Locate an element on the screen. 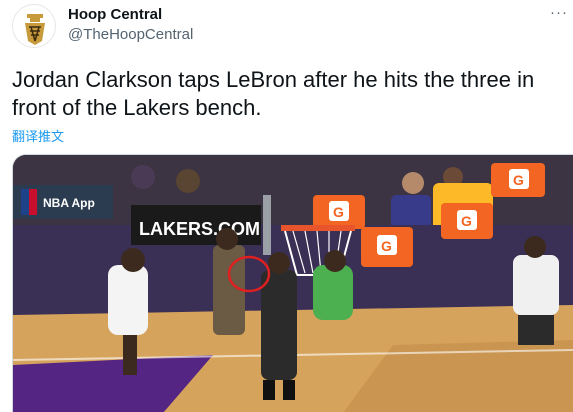 The width and height of the screenshot is (573, 412). gatorade-cooler-2: G is located at coordinates (387, 247).